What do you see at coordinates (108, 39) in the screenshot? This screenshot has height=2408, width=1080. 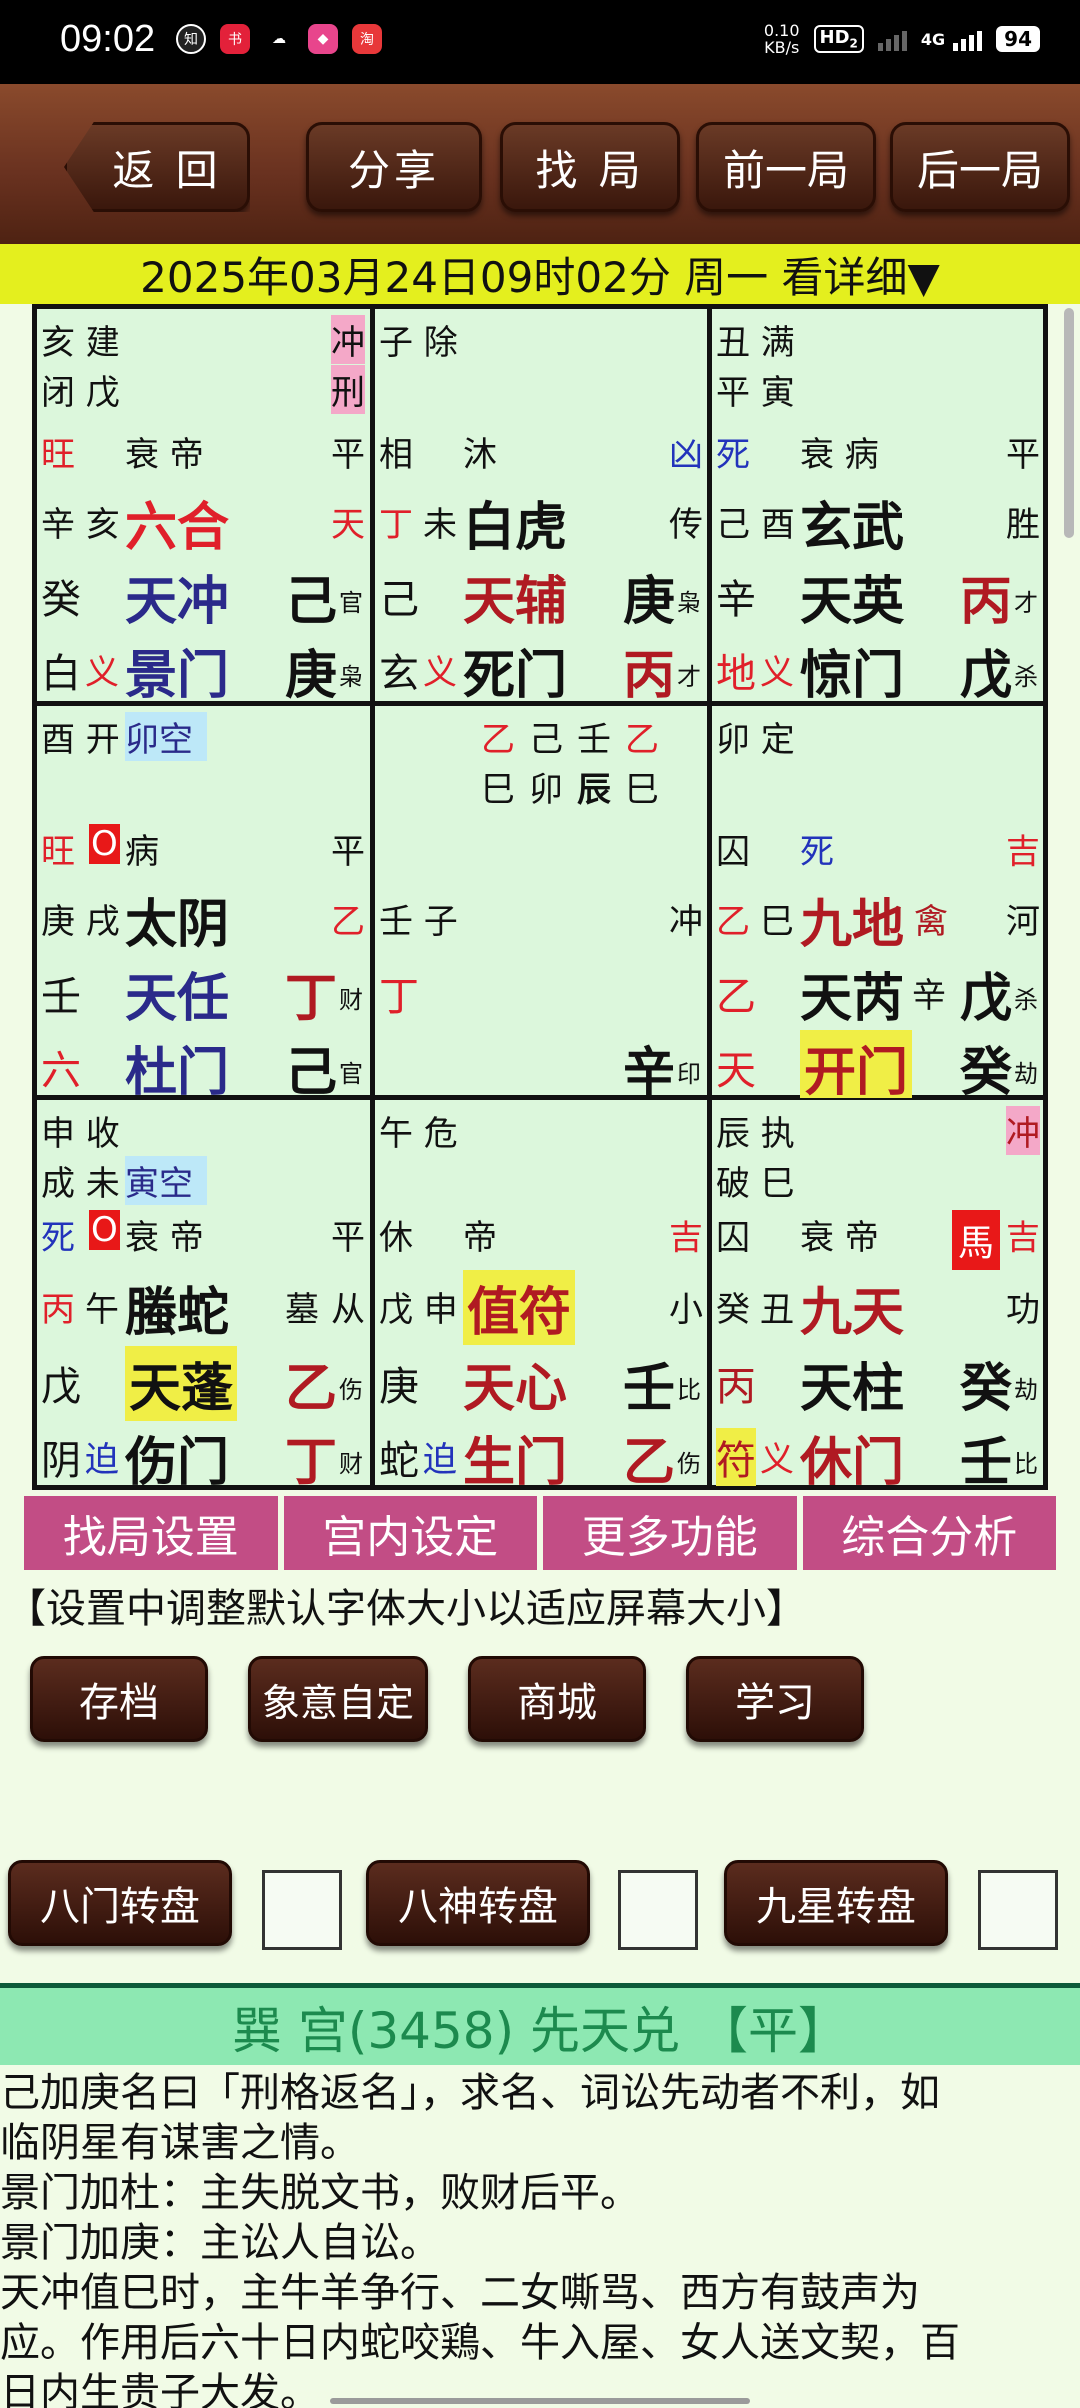 I see `status-time: 09:02` at bounding box center [108, 39].